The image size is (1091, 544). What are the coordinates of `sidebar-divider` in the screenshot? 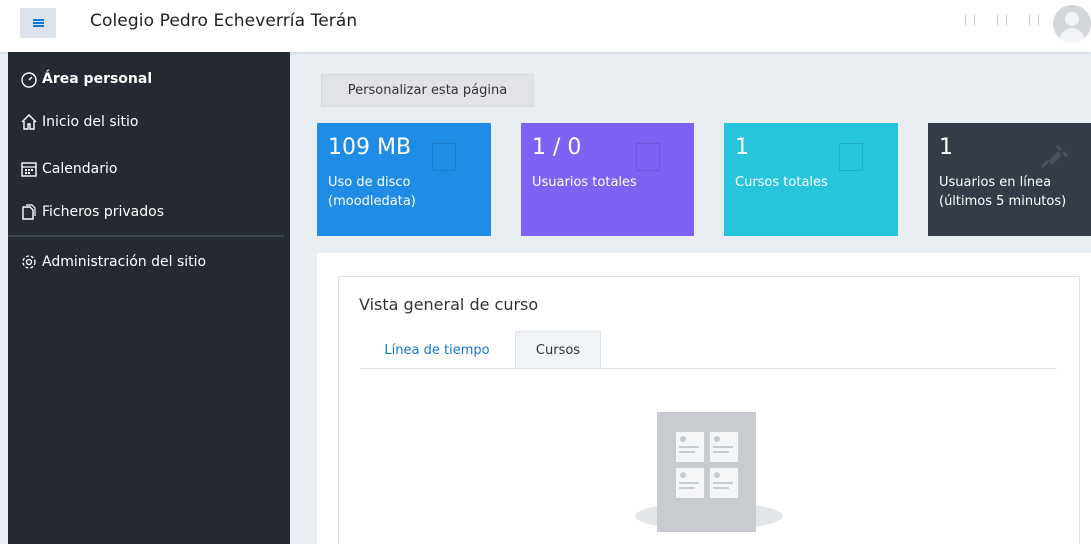 It's located at (146, 236).